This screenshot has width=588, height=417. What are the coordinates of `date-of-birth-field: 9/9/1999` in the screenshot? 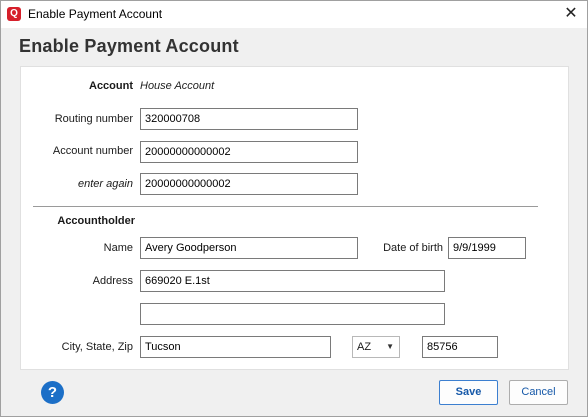 It's located at (487, 248).